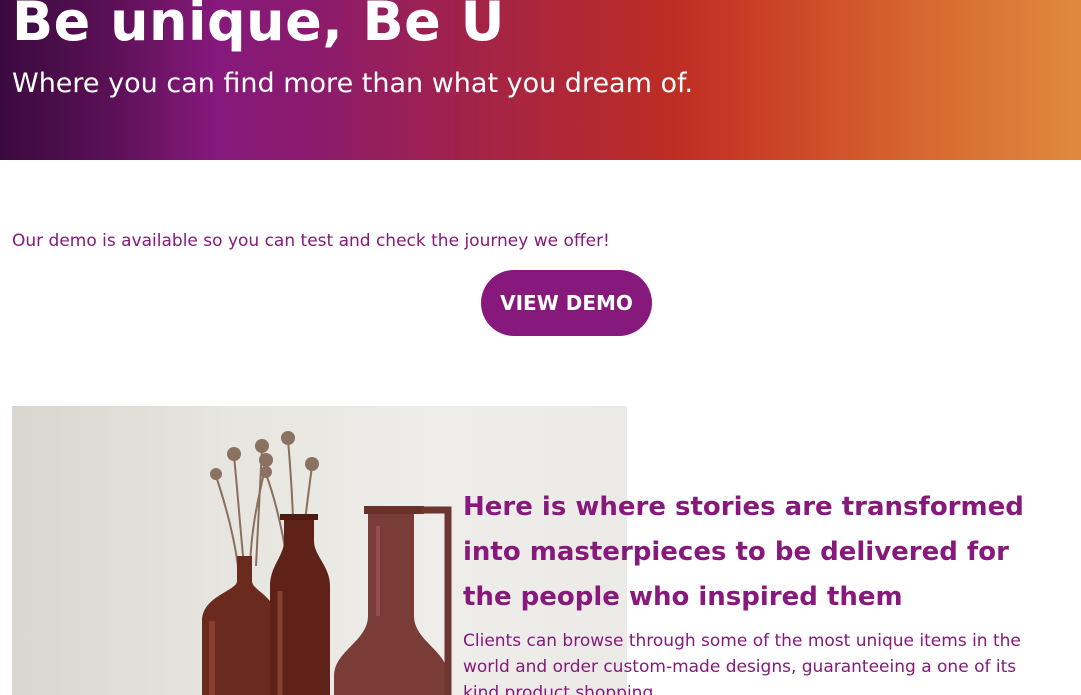 The height and width of the screenshot is (695, 1081). I want to click on view-demo-button: VIEW DEMO, so click(566, 303).